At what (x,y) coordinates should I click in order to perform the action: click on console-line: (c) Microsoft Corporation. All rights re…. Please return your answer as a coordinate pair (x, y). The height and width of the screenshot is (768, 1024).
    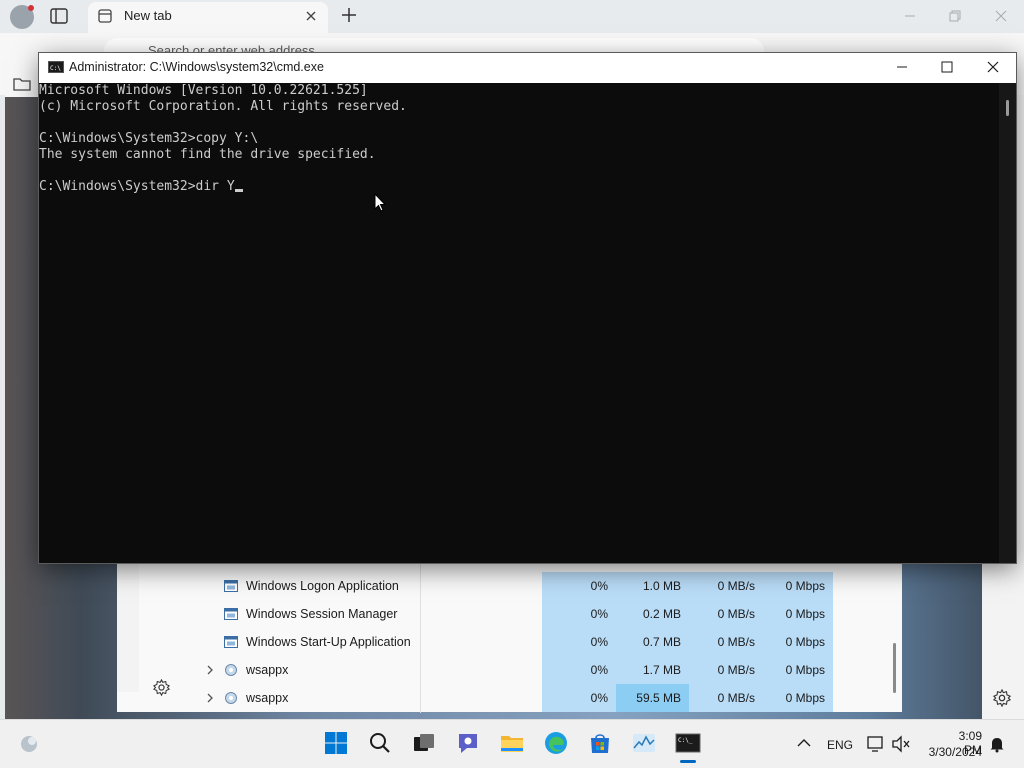
    Looking at the image, I should click on (223, 106).